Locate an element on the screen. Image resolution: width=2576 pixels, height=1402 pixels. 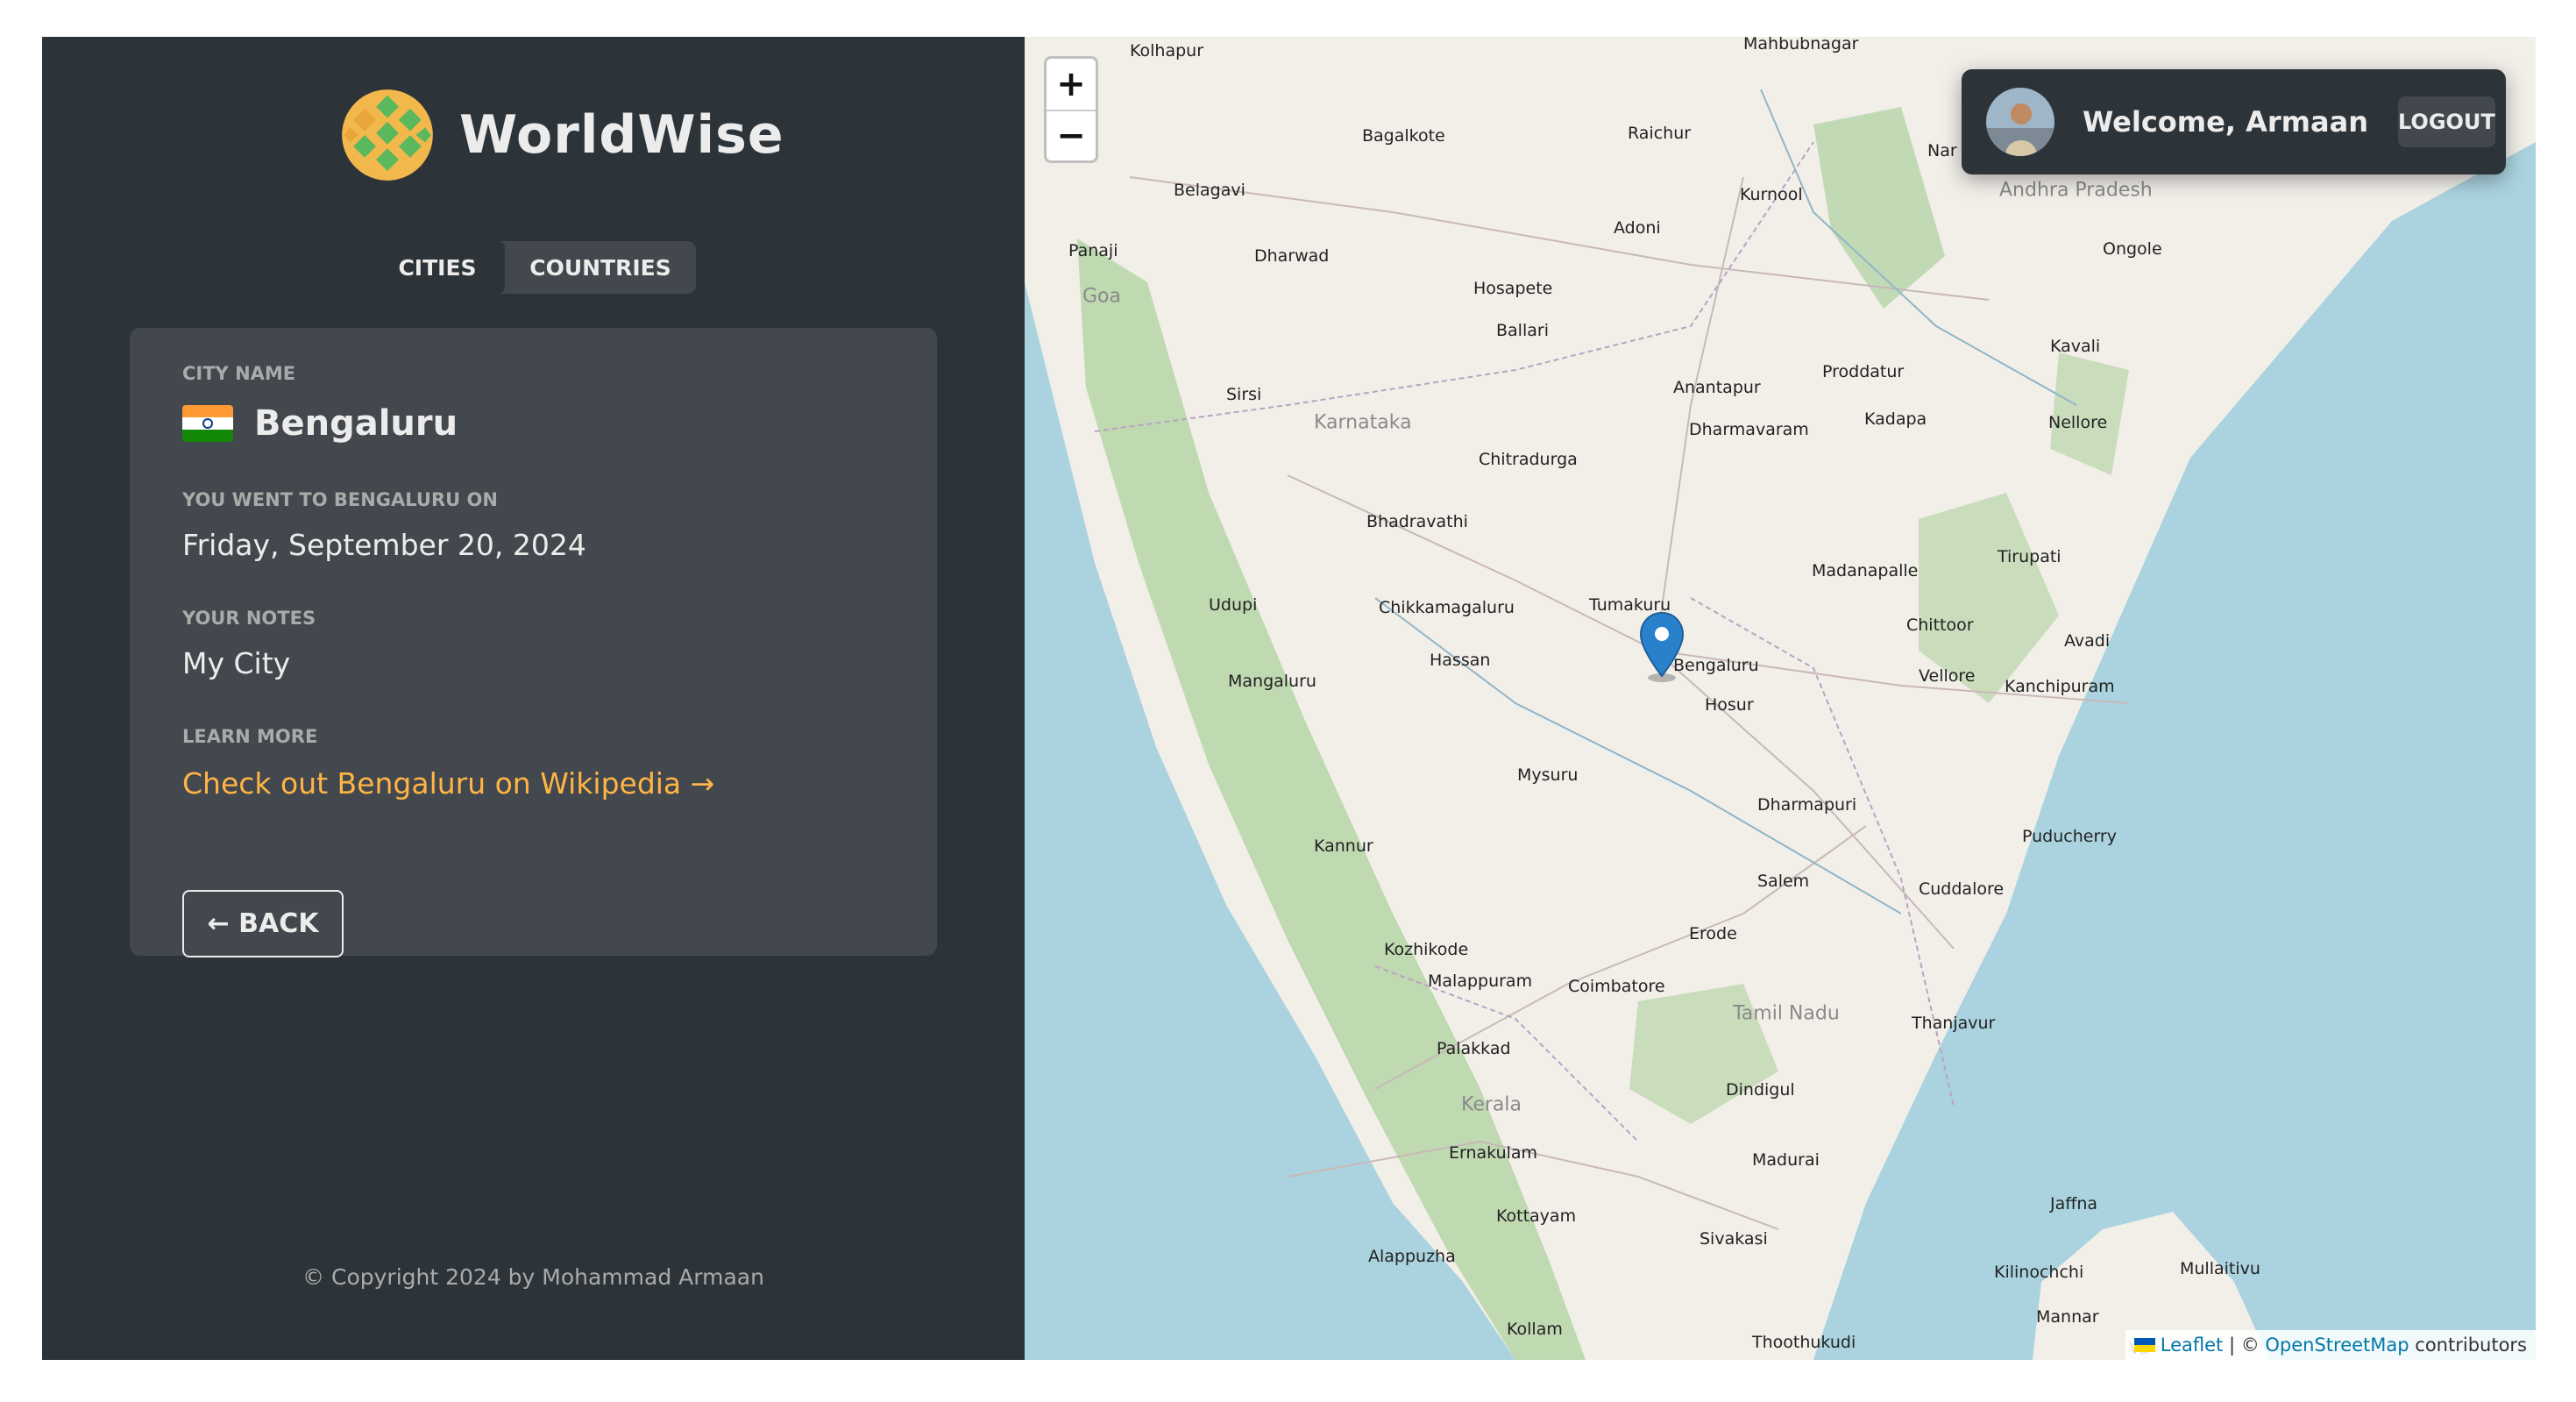
map-attribution: Leaflet | © OpenStreetMap contributors is located at coordinates (2330, 1345).